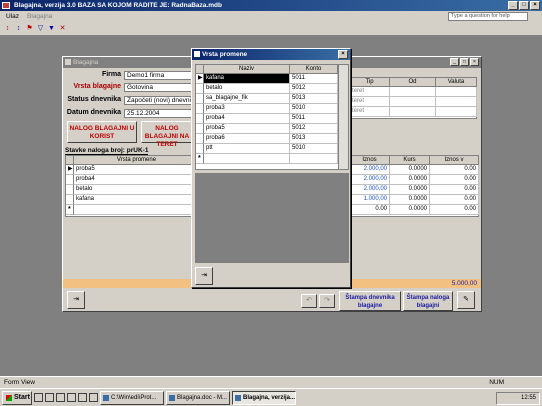  Describe the element at coordinates (29, 28) in the screenshot. I see `filter-by-selection-icon: ⚑` at that location.